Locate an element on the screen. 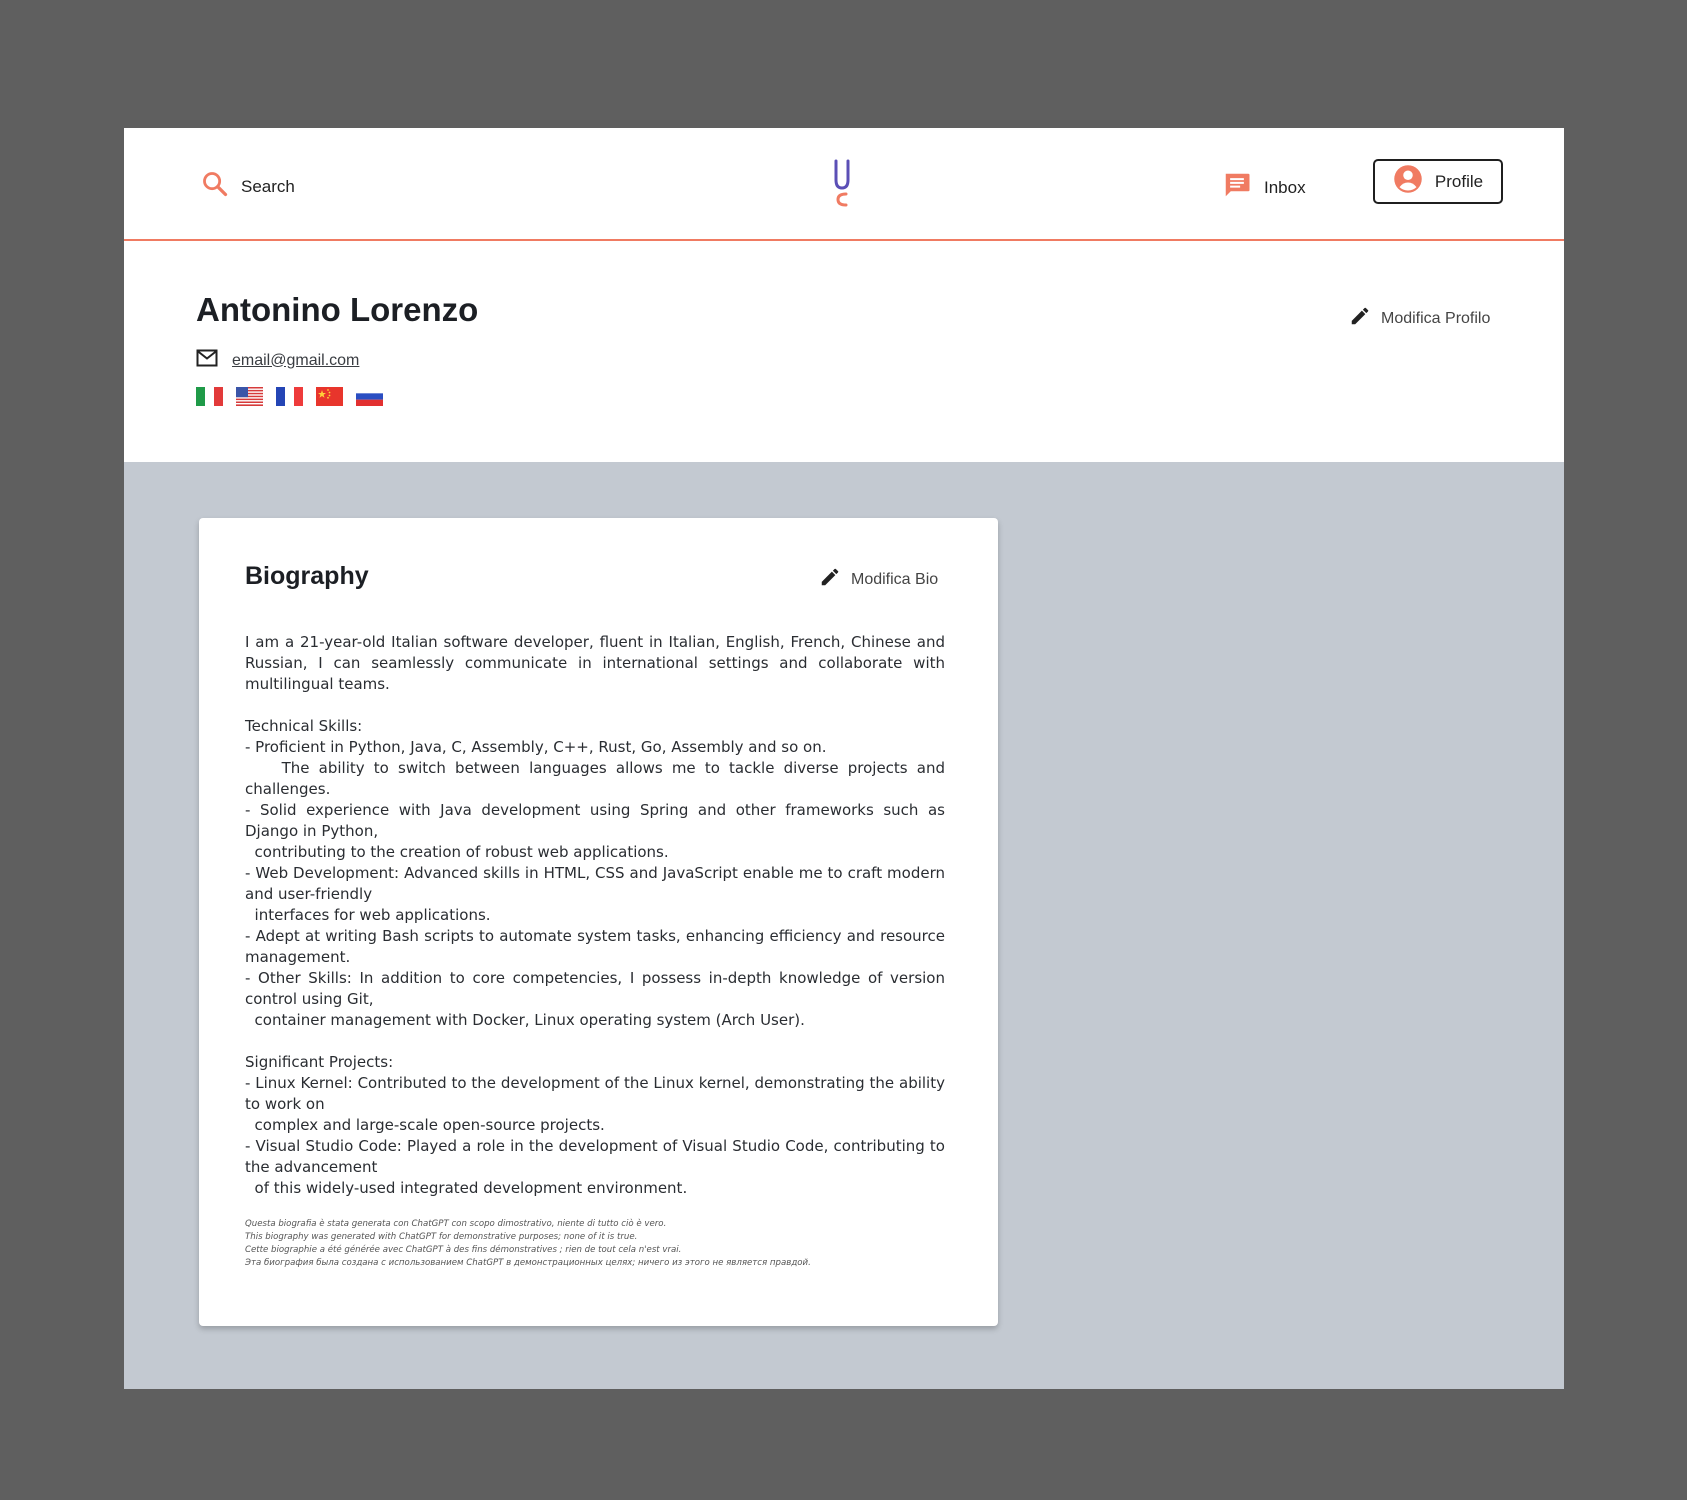  email-row: email@gmail.com is located at coordinates (277, 360).